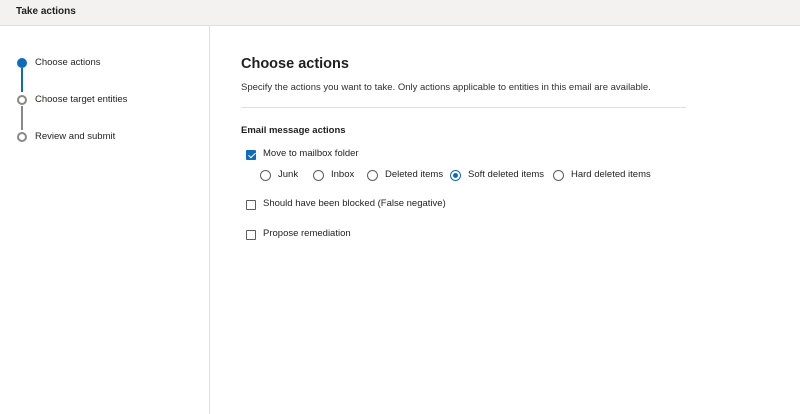 Image resolution: width=800 pixels, height=414 pixels. What do you see at coordinates (343, 174) in the screenshot?
I see `radio-label: Inbox` at bounding box center [343, 174].